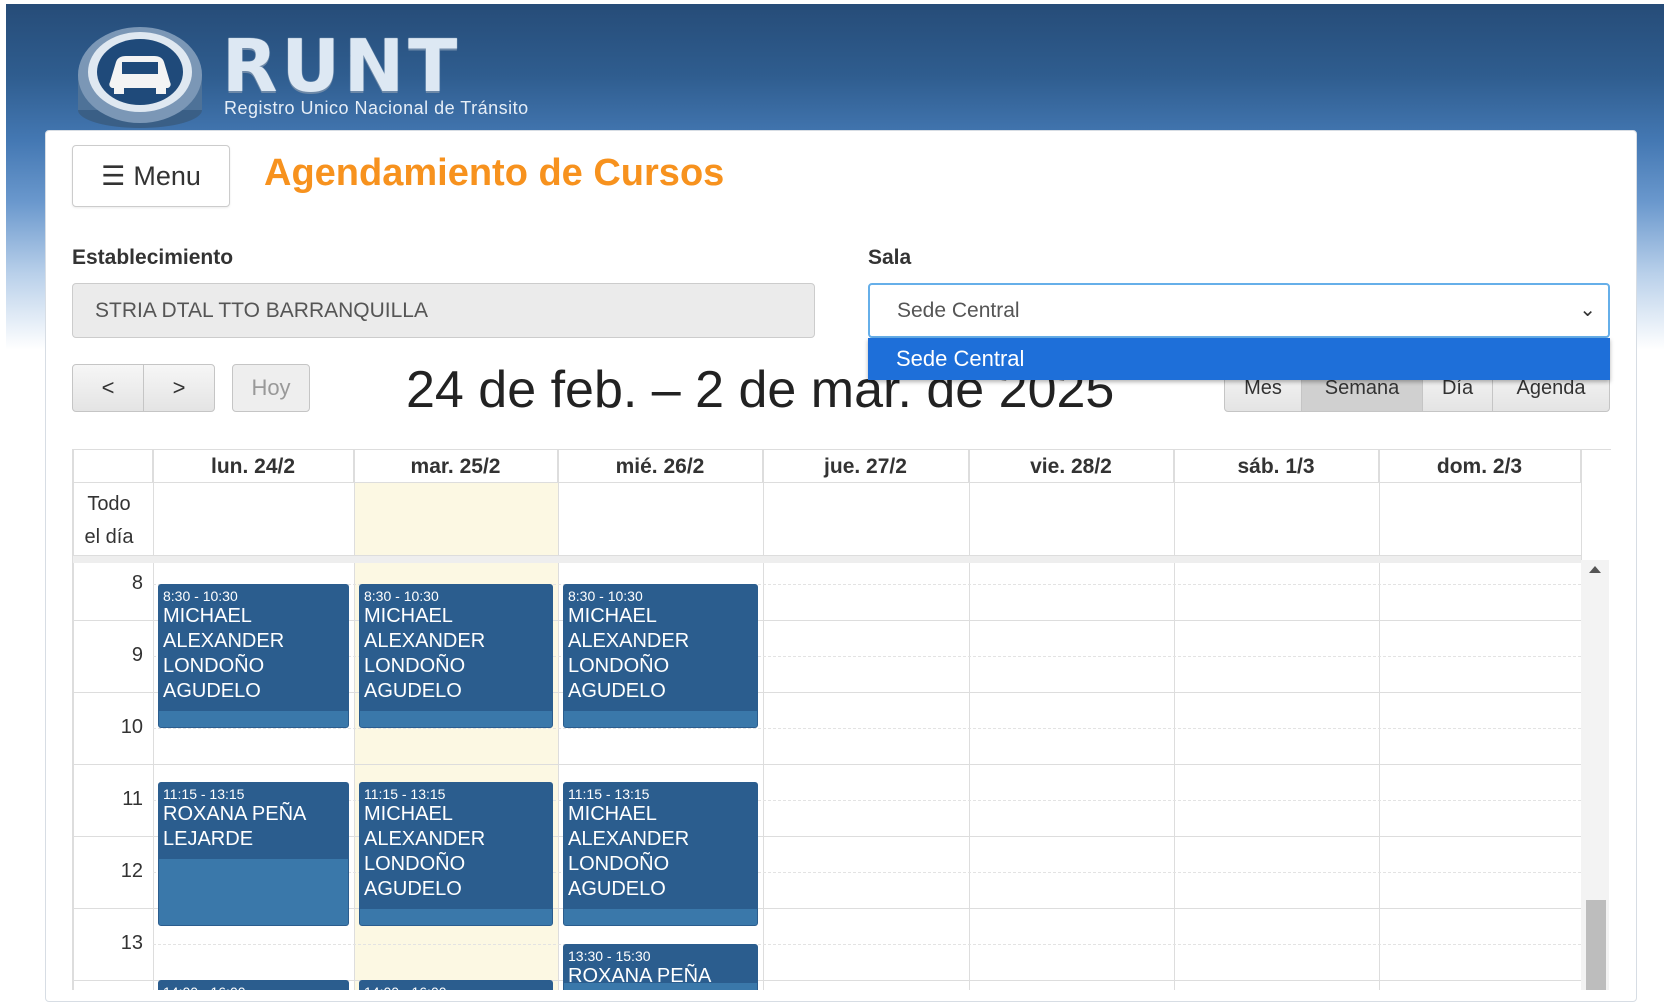  Describe the element at coordinates (1596, 945) in the screenshot. I see `scrollbar-thumb` at that location.